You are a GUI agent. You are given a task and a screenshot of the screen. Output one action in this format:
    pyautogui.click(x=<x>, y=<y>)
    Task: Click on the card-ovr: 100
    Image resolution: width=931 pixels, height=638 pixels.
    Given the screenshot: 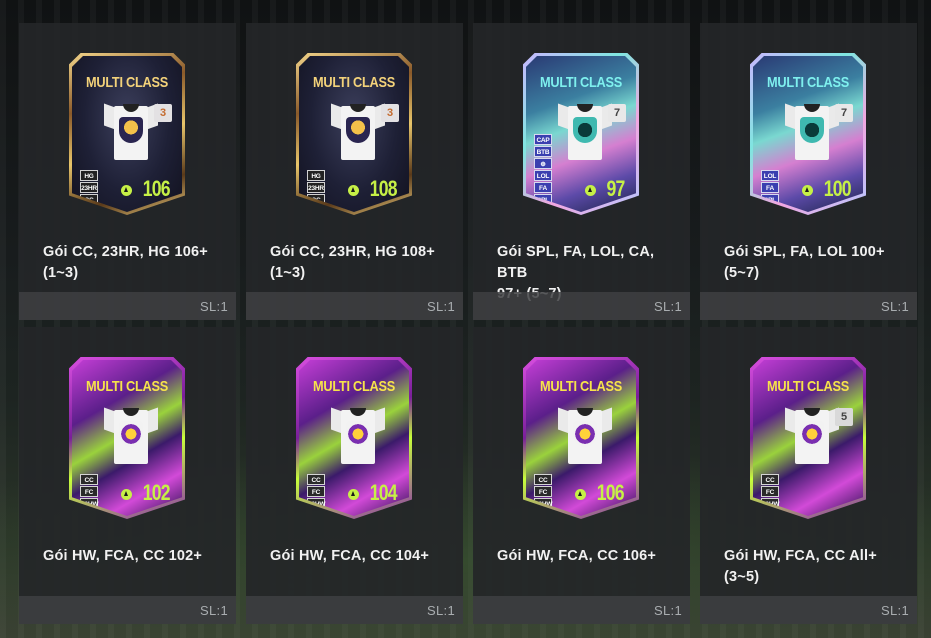 What is the action you would take?
    pyautogui.click(x=838, y=188)
    